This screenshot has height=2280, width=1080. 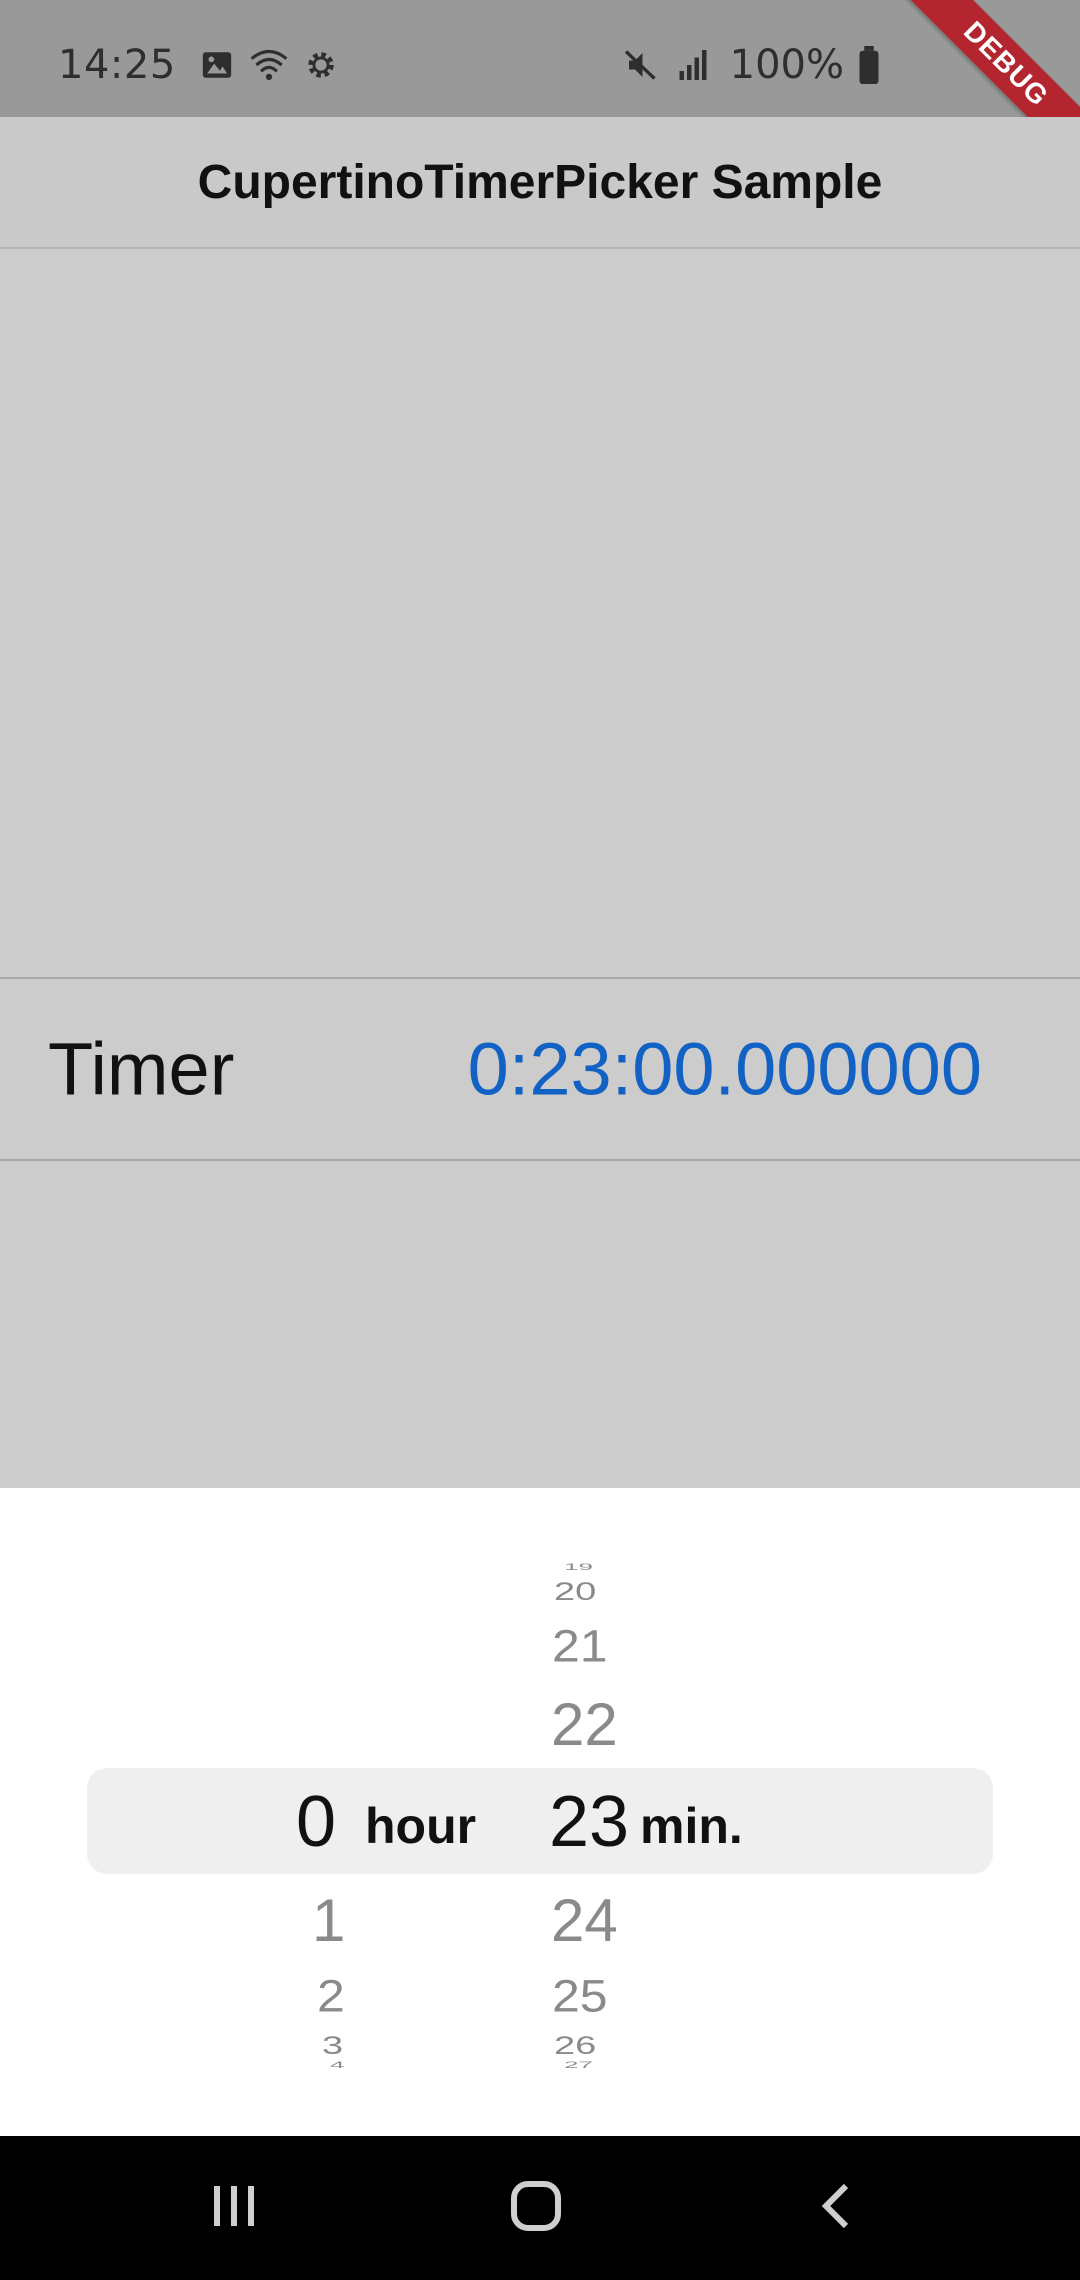 I want to click on signal-icon, so click(x=693, y=65).